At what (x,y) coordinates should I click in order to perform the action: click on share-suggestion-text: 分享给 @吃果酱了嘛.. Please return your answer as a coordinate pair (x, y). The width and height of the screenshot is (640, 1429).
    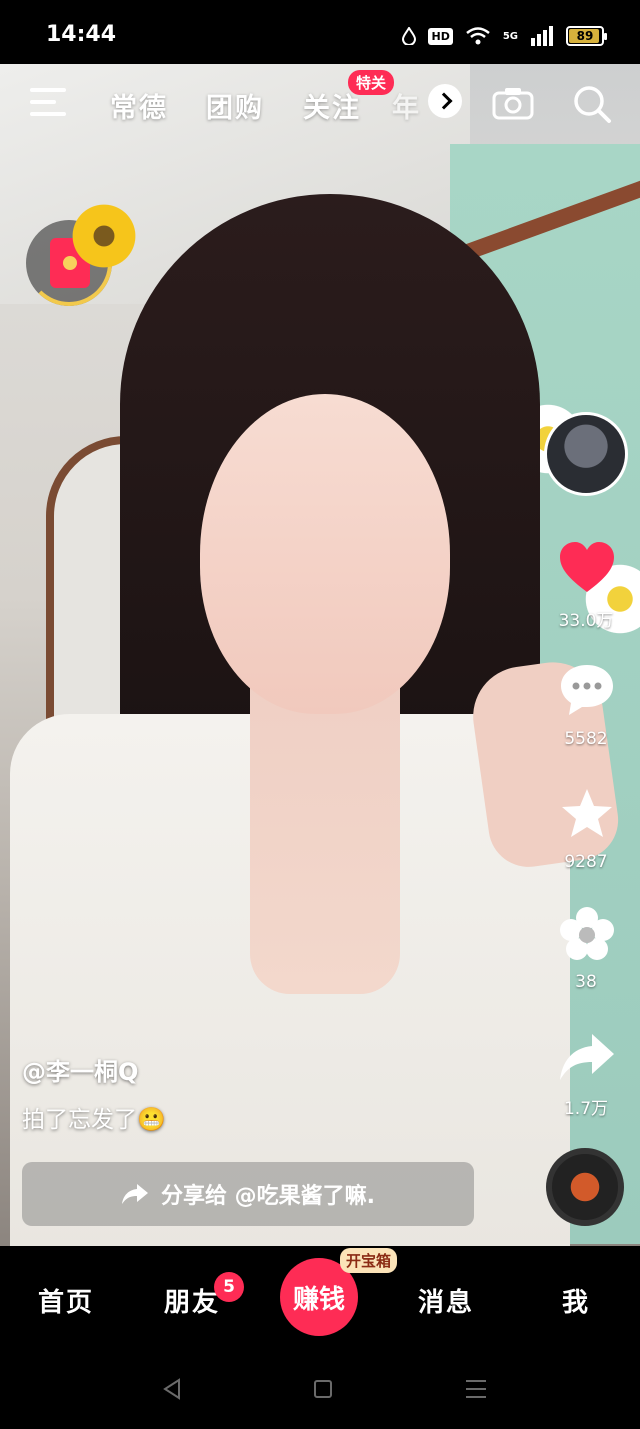
    Looking at the image, I should click on (268, 1196).